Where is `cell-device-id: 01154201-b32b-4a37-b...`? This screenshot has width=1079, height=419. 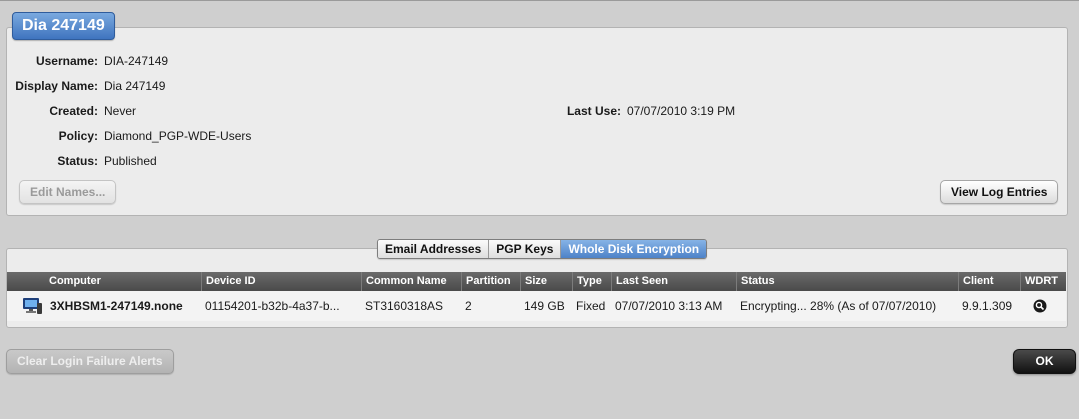
cell-device-id: 01154201-b32b-4a37-b... is located at coordinates (272, 306).